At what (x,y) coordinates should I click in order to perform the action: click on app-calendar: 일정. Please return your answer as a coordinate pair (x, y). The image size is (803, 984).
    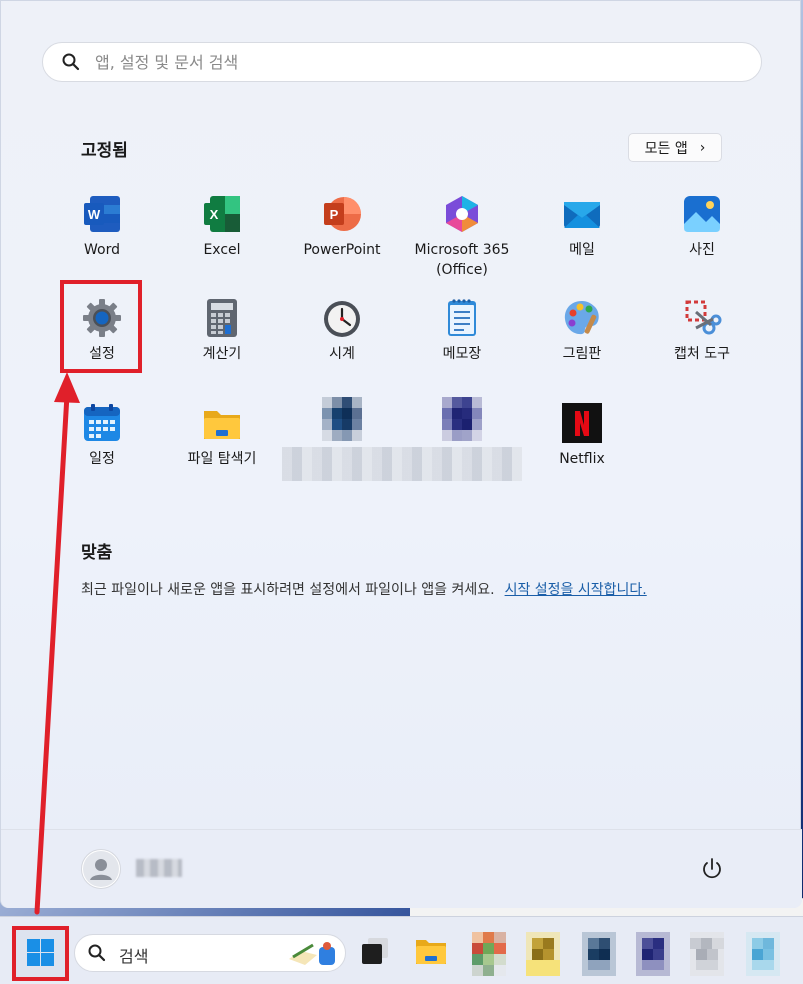
    Looking at the image, I should click on (102, 436).